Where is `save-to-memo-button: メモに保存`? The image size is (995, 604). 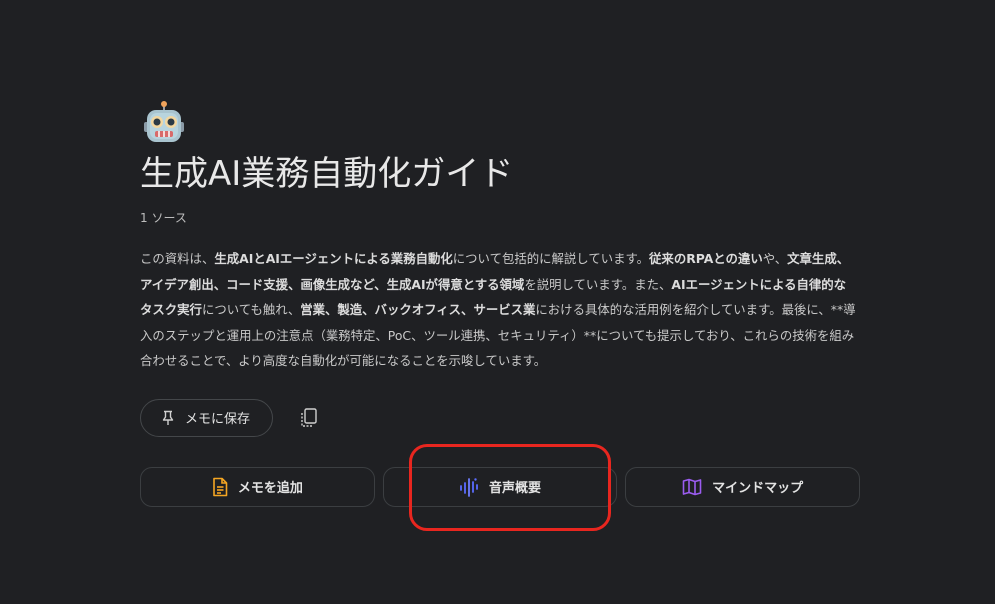 save-to-memo-button: メモに保存 is located at coordinates (207, 417).